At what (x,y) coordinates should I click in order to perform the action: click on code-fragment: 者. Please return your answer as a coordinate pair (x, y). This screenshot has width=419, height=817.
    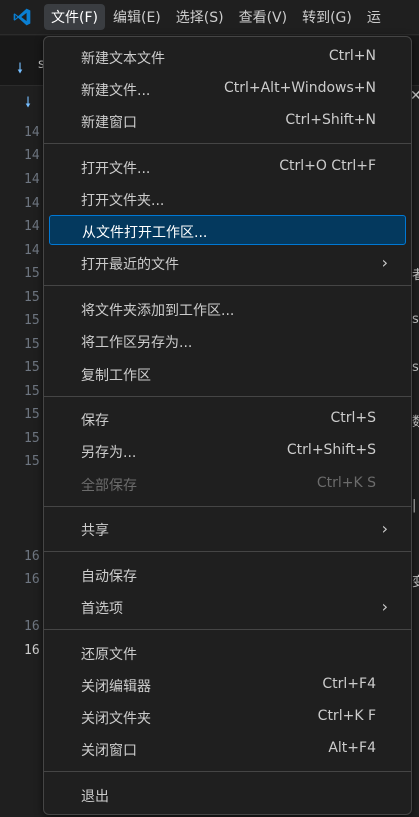
    Looking at the image, I should click on (415, 275).